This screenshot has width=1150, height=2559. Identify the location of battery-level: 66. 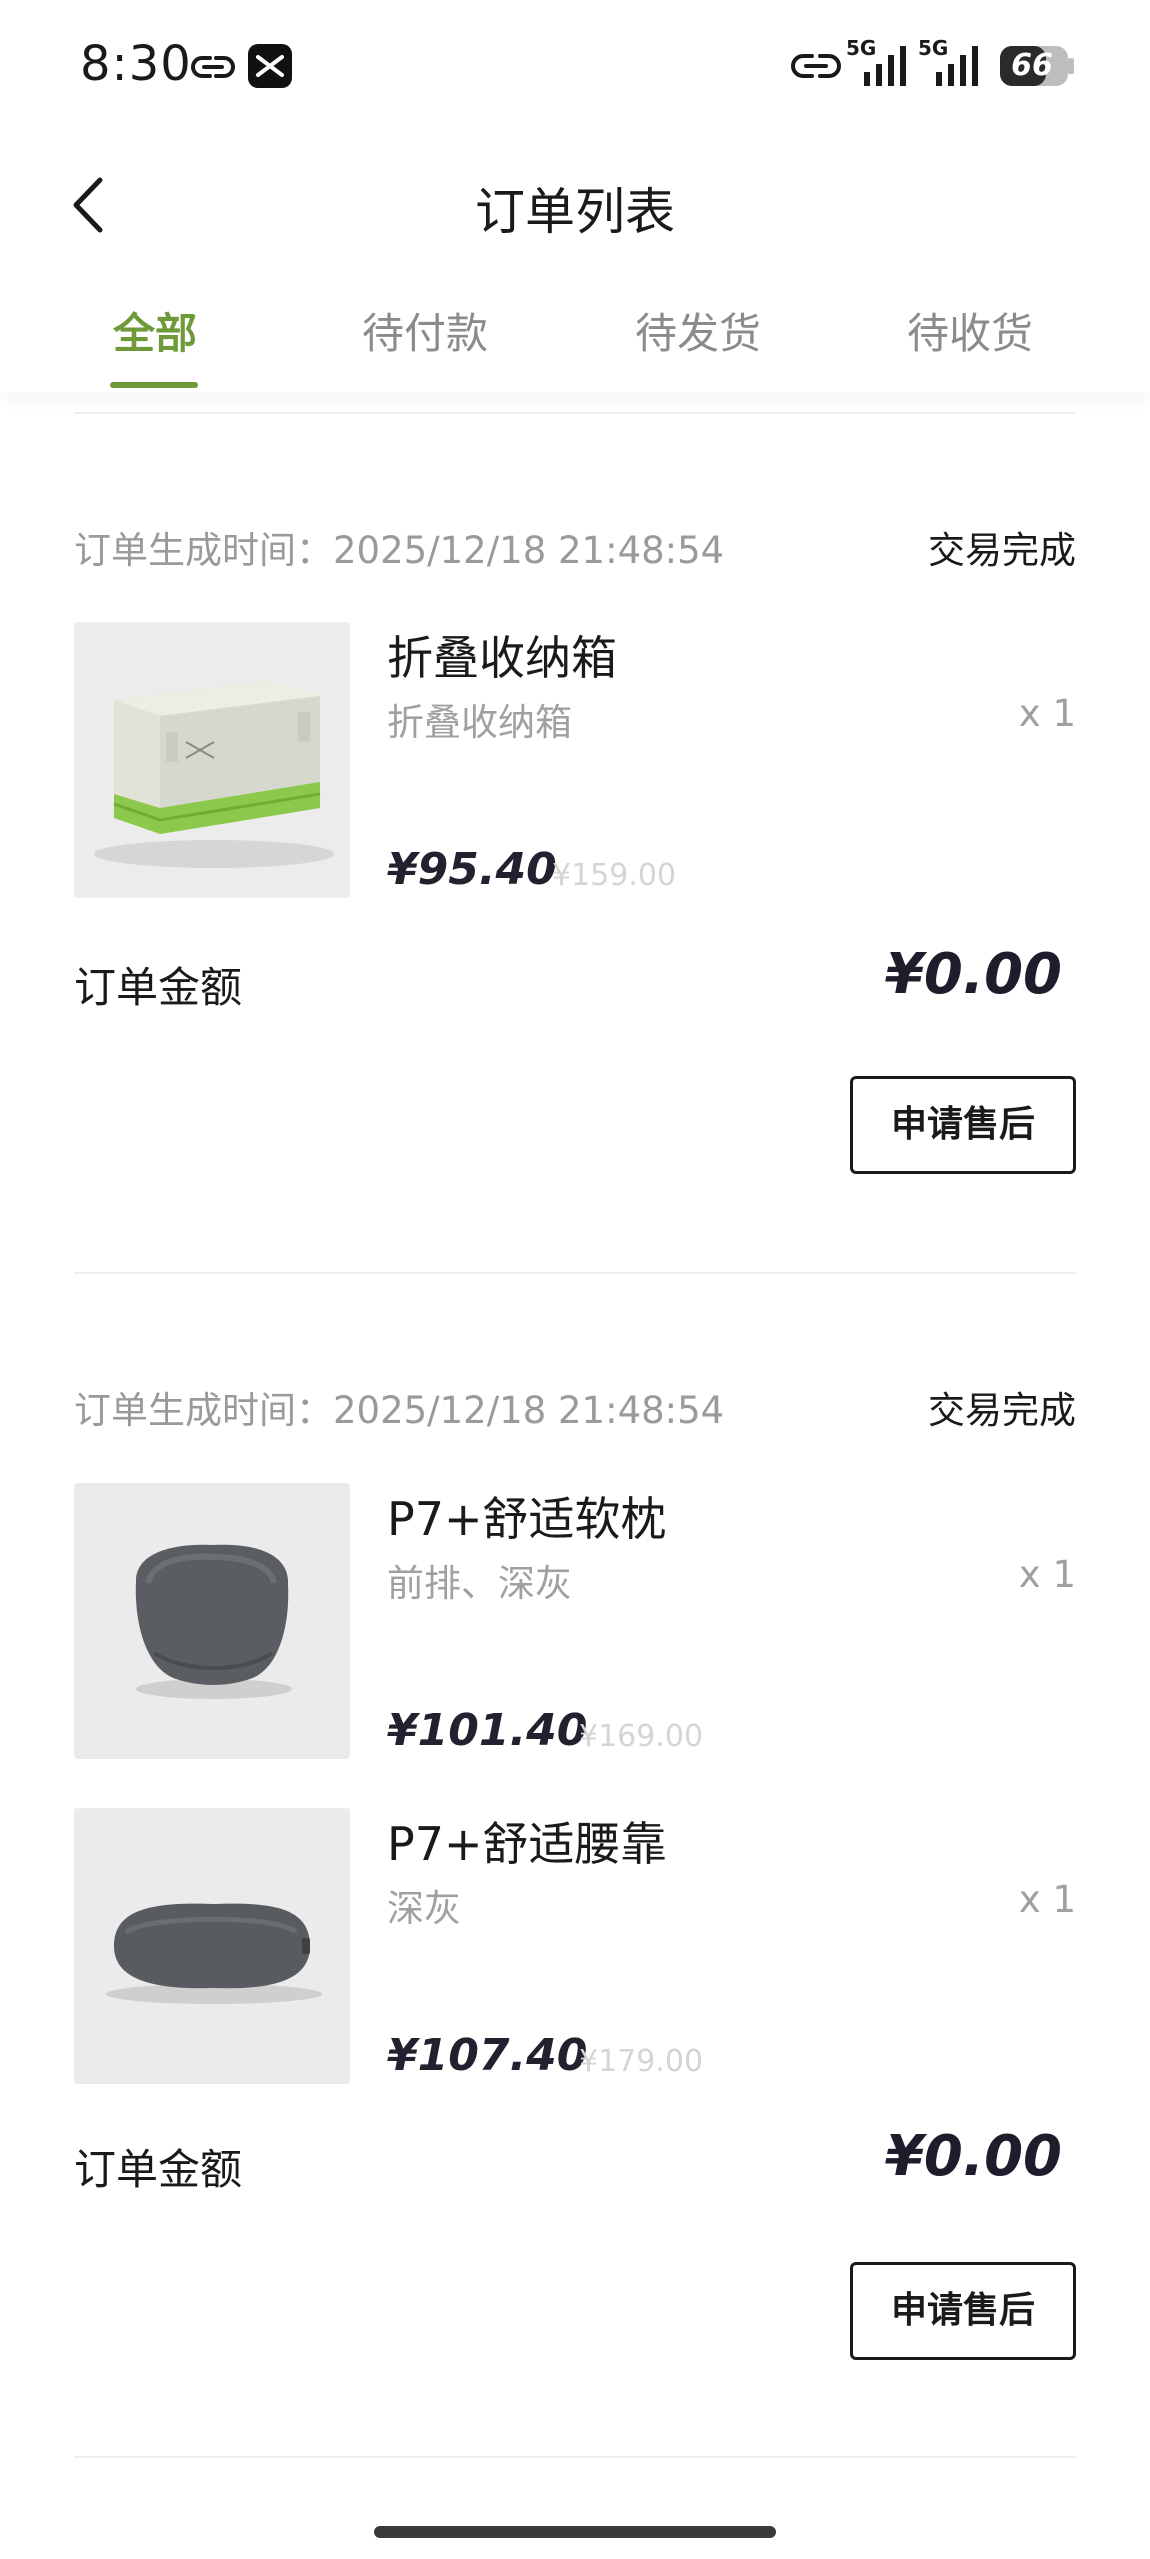
(1032, 65).